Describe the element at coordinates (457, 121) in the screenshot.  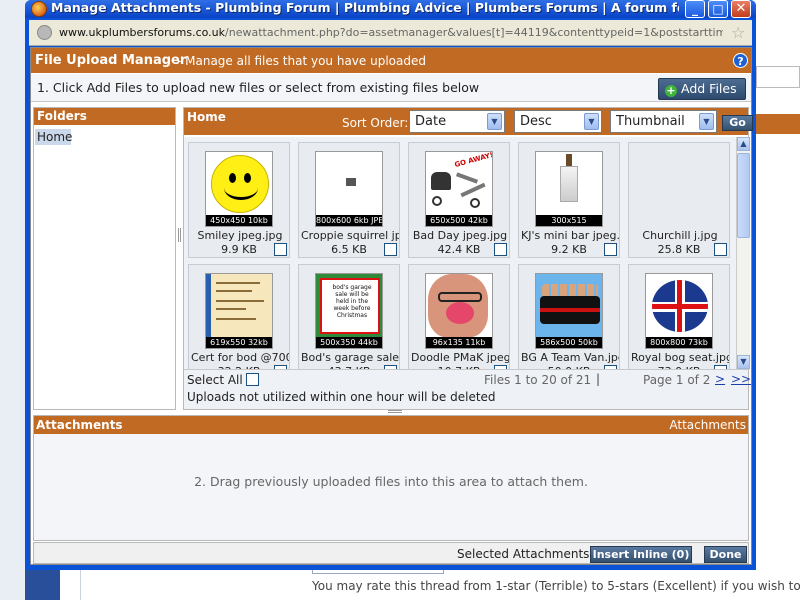
I see `sort-field-select: Date ▼` at that location.